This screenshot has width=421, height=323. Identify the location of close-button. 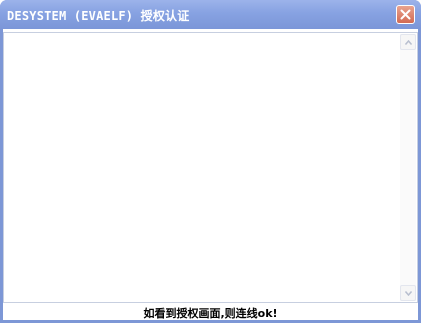
(405, 14).